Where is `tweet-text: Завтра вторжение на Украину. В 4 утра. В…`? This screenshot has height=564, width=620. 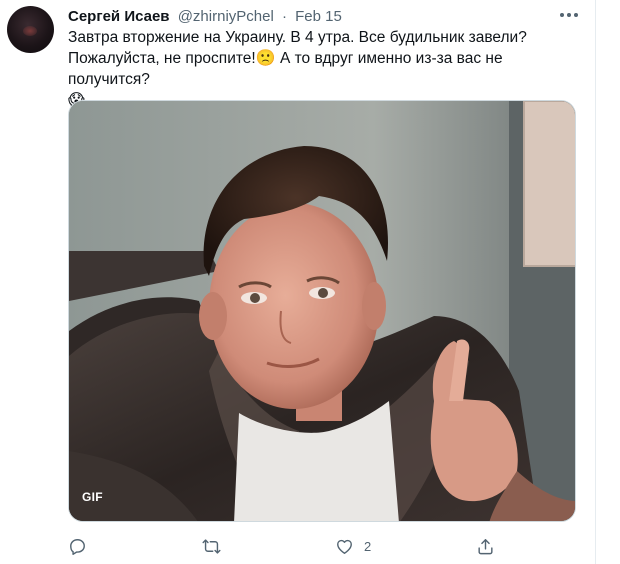 tweet-text: Завтра вторжение на Украину. В 4 утра. В… is located at coordinates (328, 69).